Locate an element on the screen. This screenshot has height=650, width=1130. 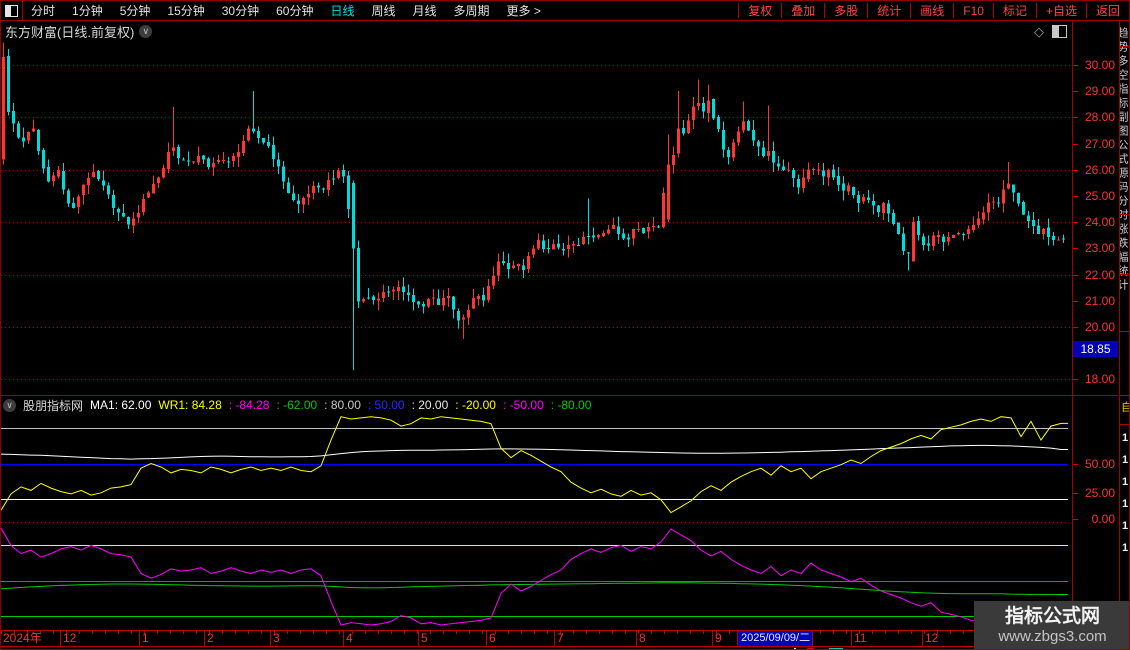
indicator-line-WR1_NEG is located at coordinates (534, 578).